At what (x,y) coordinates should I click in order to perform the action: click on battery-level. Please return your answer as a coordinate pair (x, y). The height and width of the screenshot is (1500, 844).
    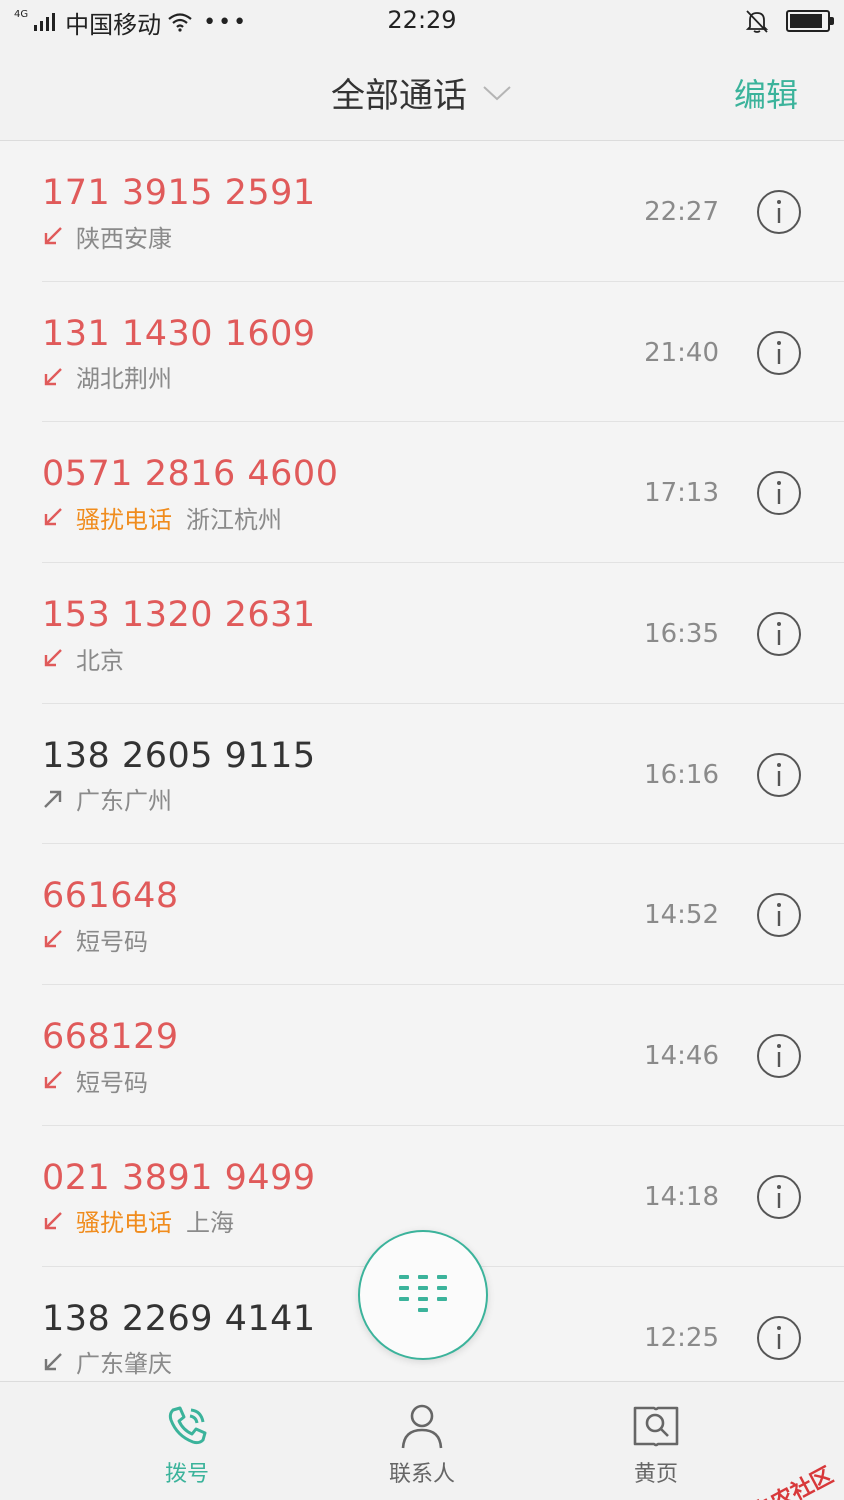
    Looking at the image, I should click on (806, 21).